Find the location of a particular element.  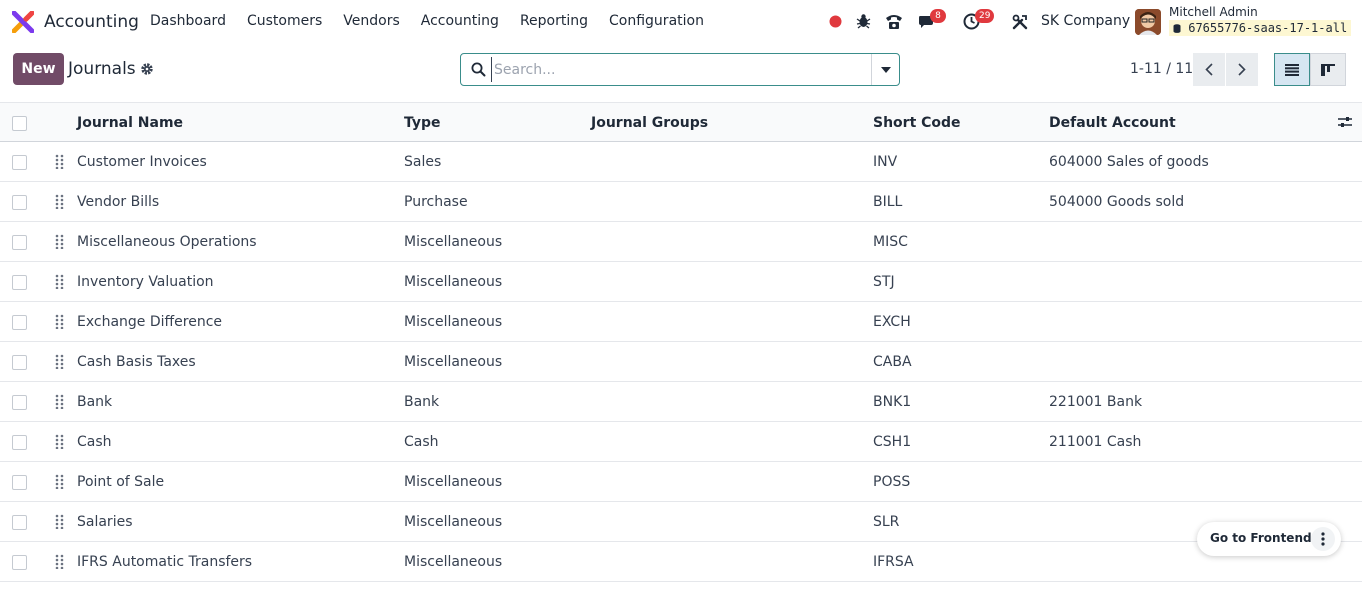

kanban-view-button is located at coordinates (1328, 69).